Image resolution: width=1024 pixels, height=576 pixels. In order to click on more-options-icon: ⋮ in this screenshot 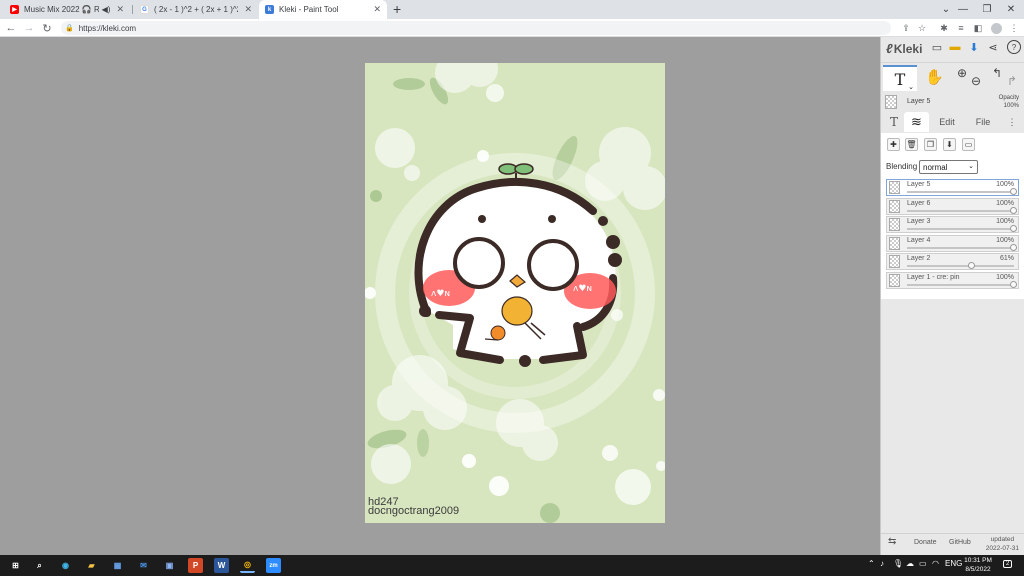, I will do `click(1012, 122)`.